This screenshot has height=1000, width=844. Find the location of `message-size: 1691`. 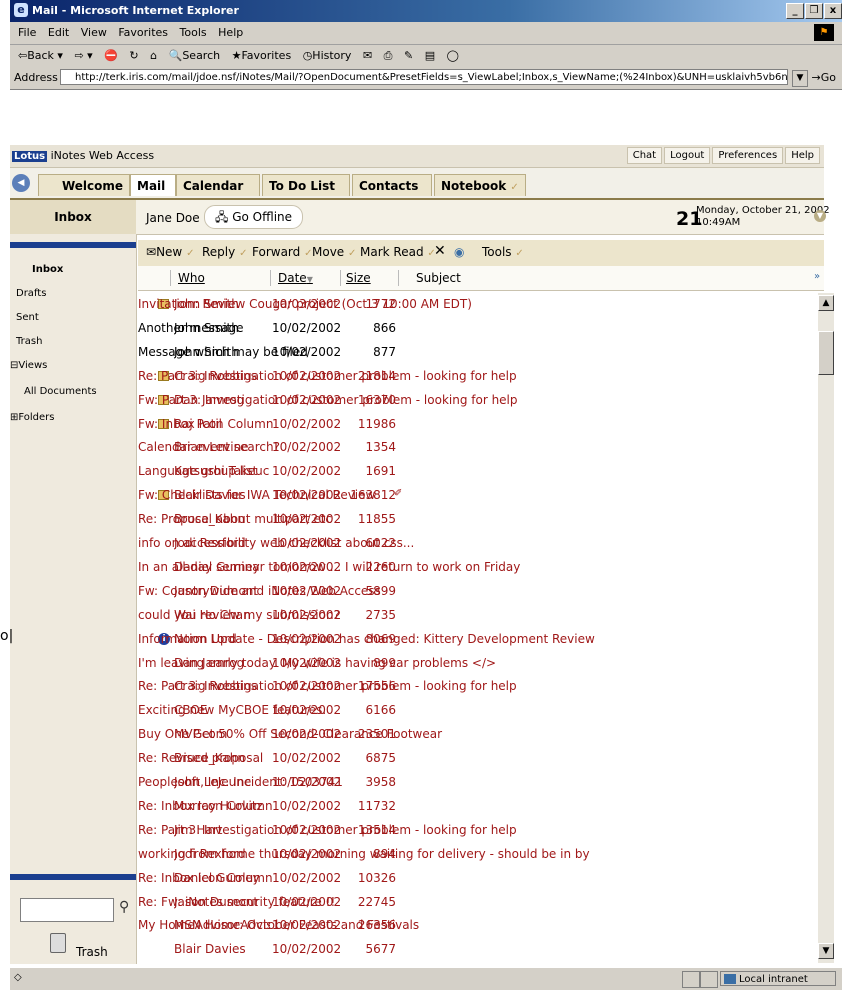

message-size: 1691 is located at coordinates (380, 471).